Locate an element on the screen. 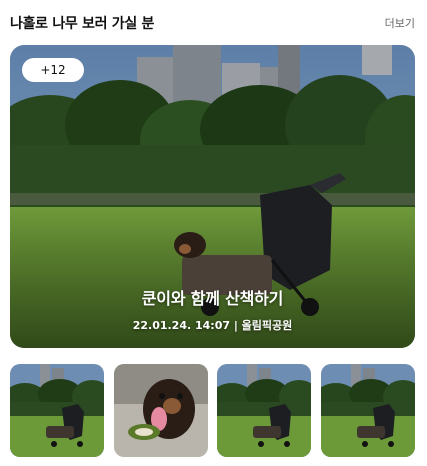  post-title: 쿤이와 함께 산책하기 is located at coordinates (212, 298).